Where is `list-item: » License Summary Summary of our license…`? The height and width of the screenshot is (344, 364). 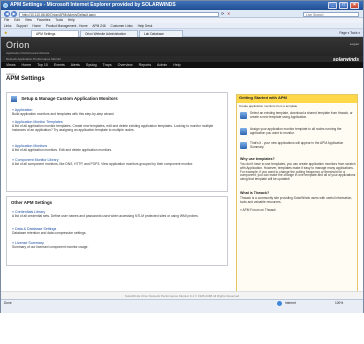
list-item: » License Summary Summary of our license… is located at coordinates (119, 245).